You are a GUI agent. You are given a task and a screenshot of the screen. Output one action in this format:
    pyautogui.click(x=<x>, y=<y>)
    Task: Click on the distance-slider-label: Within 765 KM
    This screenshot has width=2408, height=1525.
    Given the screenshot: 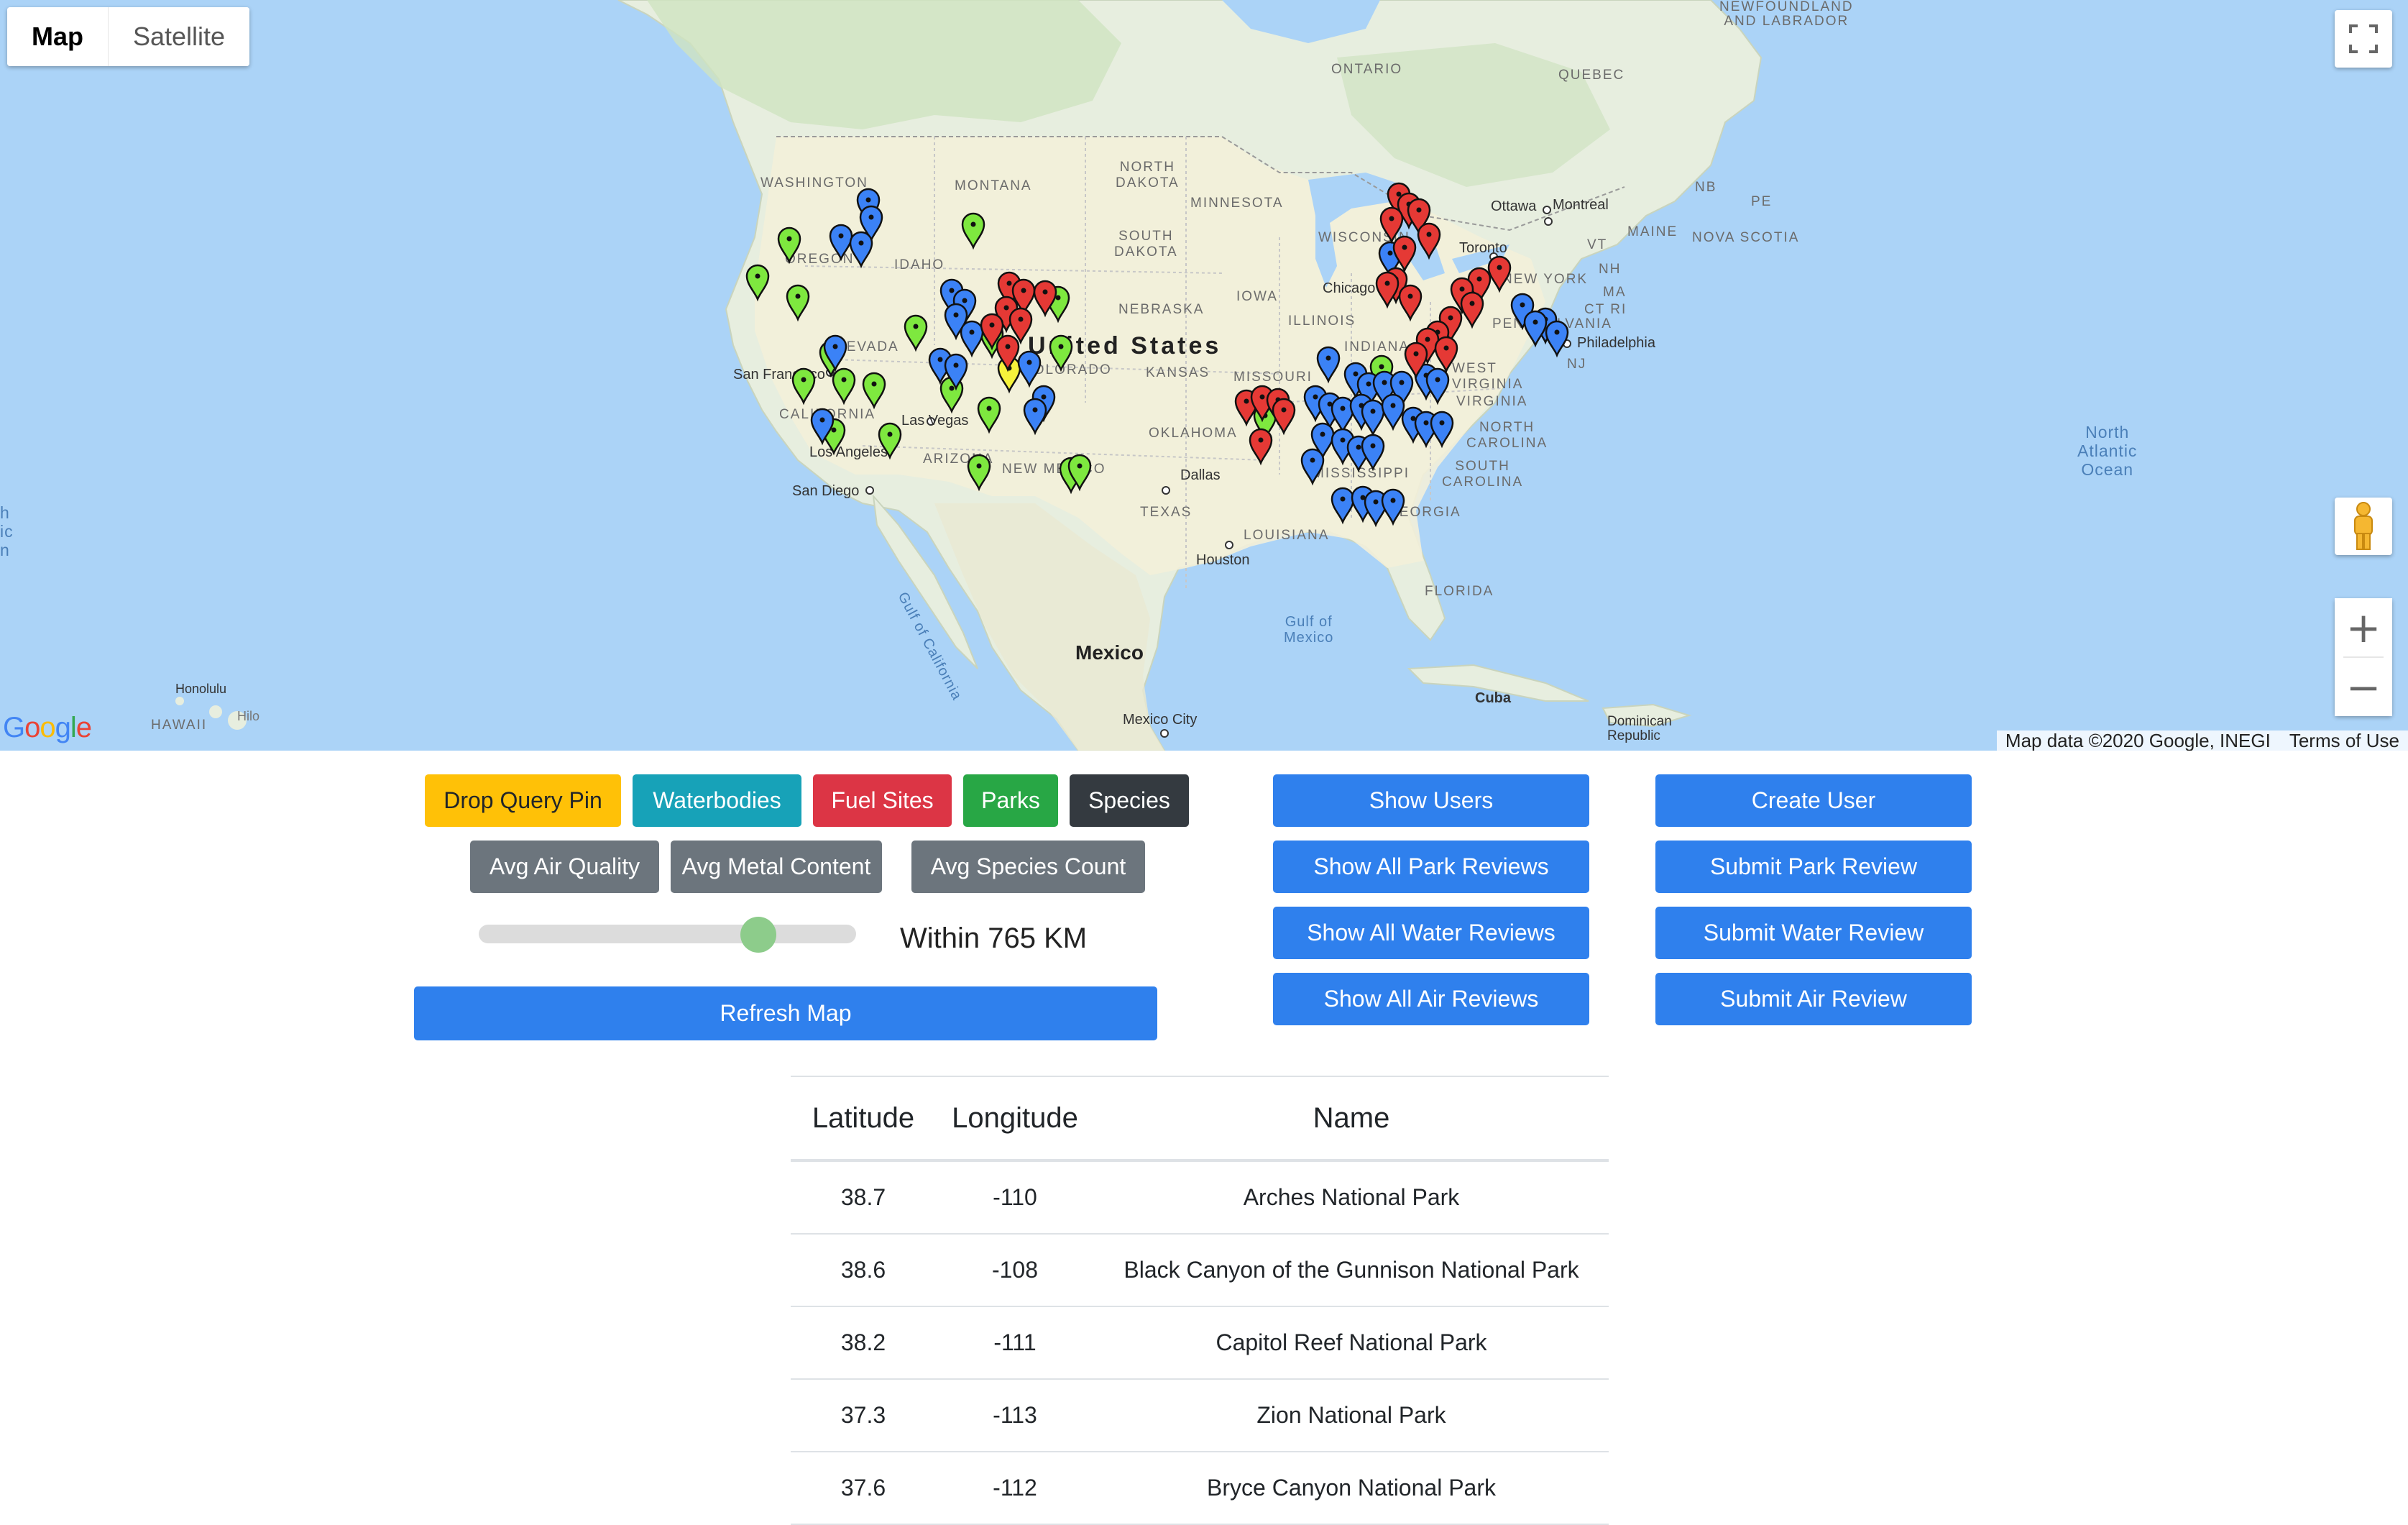 What is the action you would take?
    pyautogui.click(x=994, y=938)
    